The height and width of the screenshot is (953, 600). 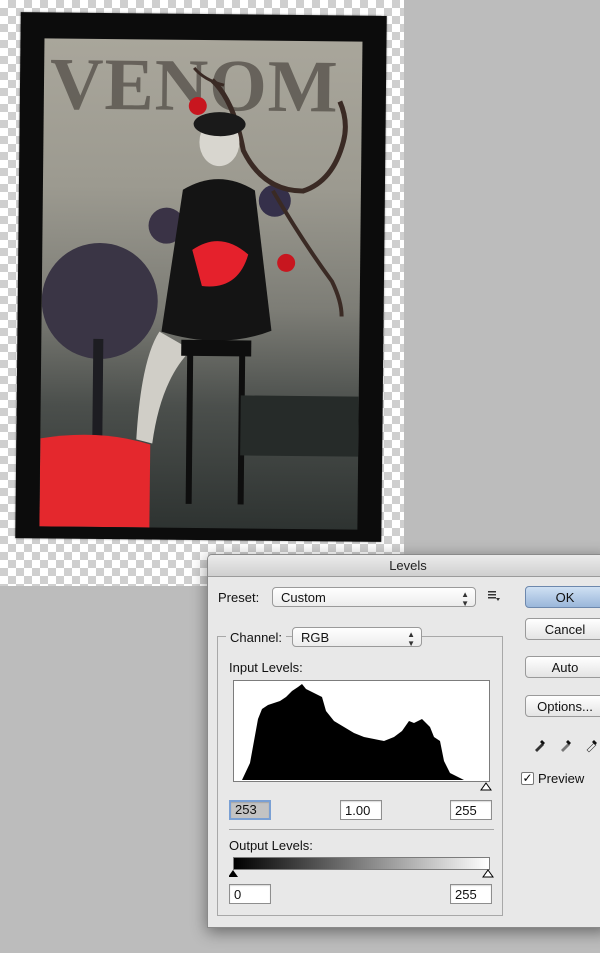 What do you see at coordinates (374, 597) in the screenshot?
I see `preset-select: Custom ▲ ▼` at bounding box center [374, 597].